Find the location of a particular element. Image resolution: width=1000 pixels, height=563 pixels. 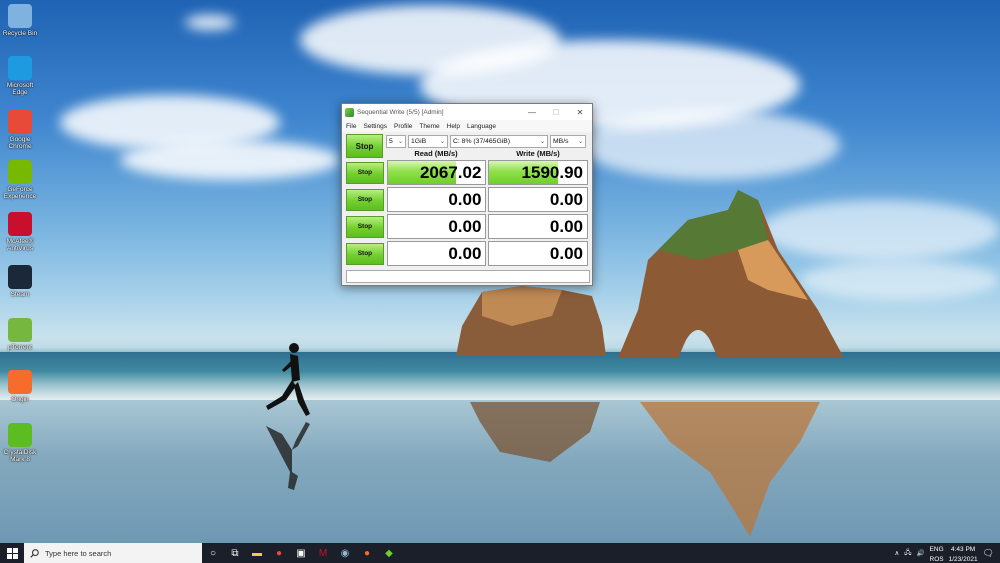

write-header: Write (MB/s) is located at coordinates (538, 153).